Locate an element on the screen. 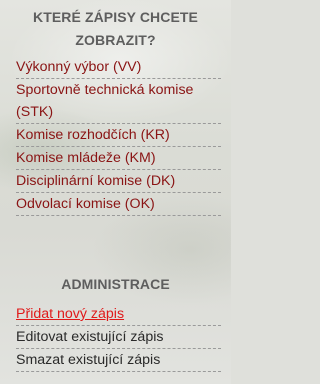  delete-record-link: Smazat existující zápis is located at coordinates (118, 360).